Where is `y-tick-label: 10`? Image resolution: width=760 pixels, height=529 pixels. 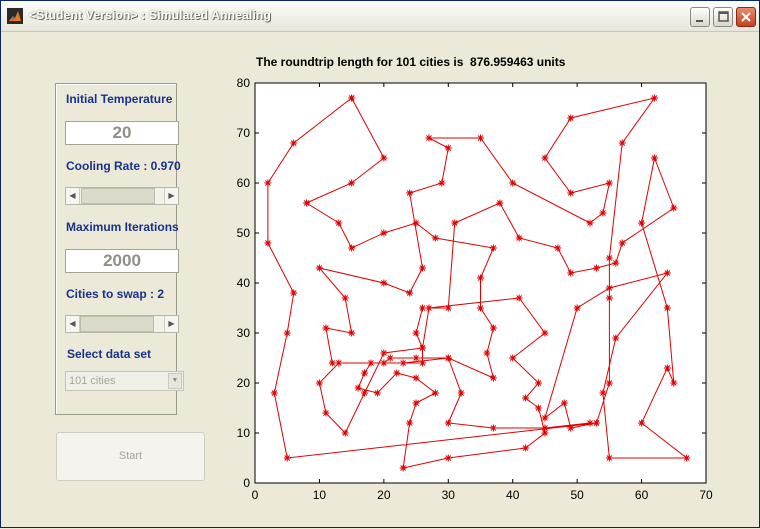
y-tick-label: 10 is located at coordinates (244, 433).